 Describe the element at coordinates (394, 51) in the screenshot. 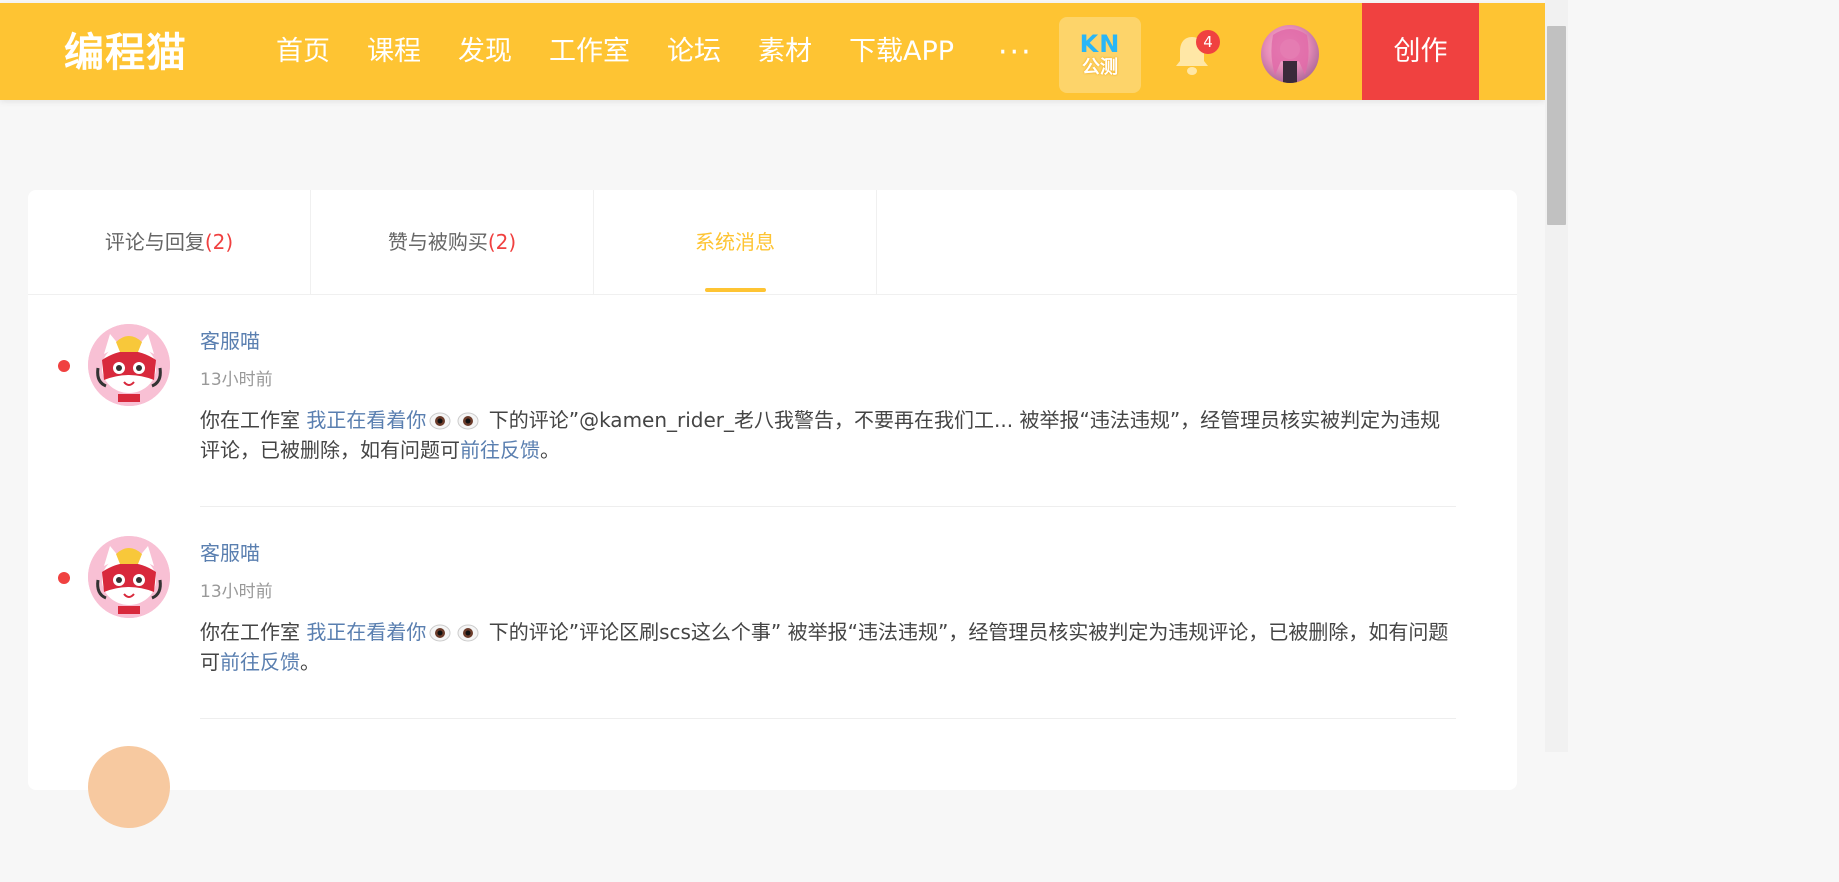

I see `nav-courses: 课程` at that location.